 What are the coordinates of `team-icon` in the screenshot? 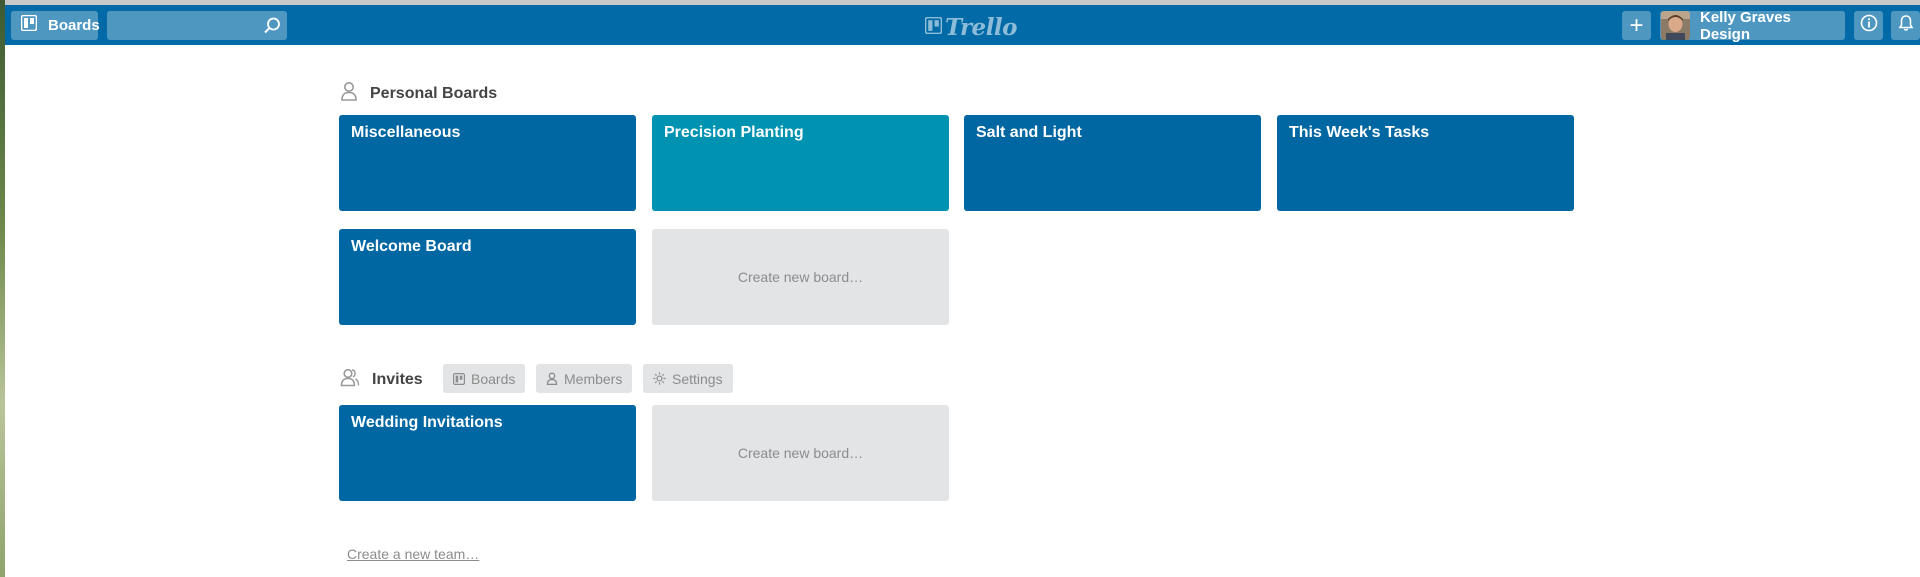 It's located at (350, 379).